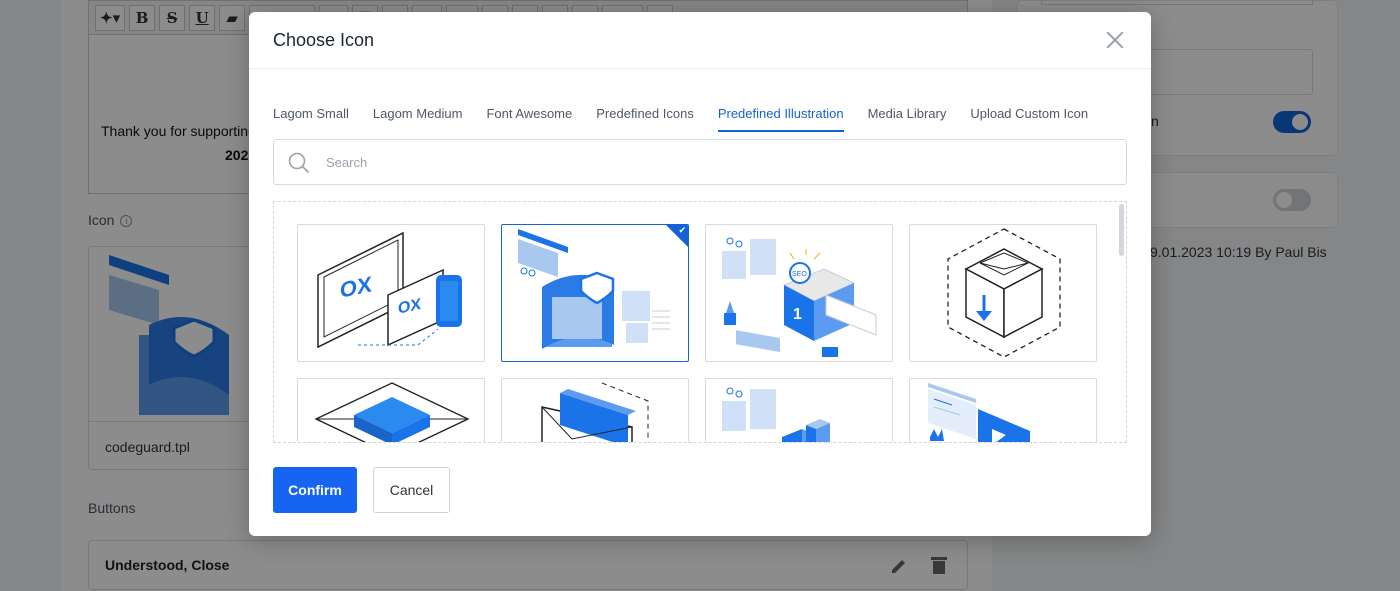 This screenshot has width=1400, height=591. Describe the element at coordinates (389, 290) in the screenshot. I see `ox-devices-illustration: OX OX` at that location.